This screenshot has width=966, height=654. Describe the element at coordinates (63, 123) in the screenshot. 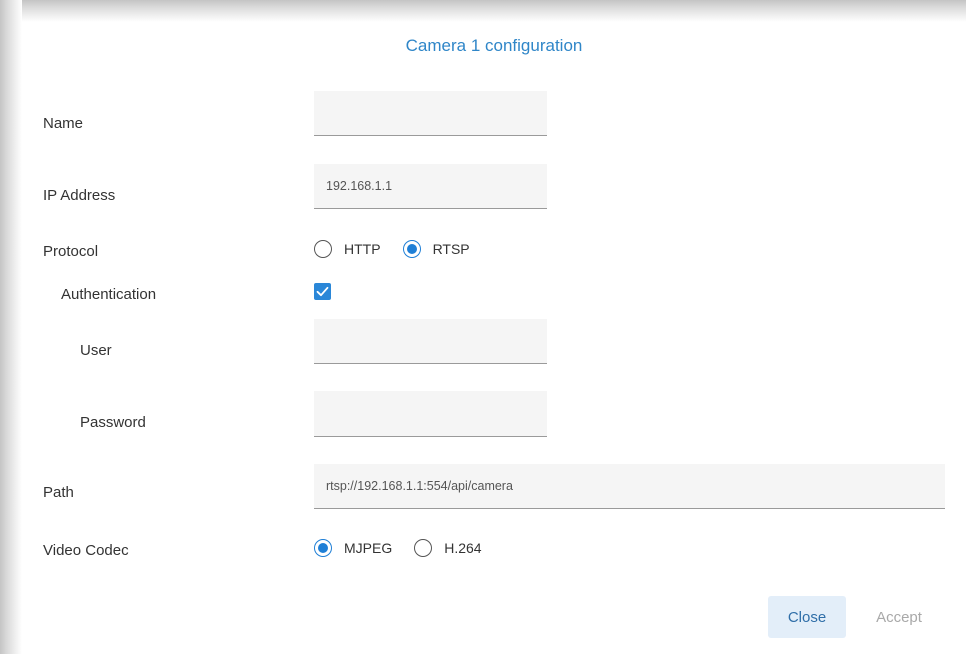

I see `name-label: Name` at that location.